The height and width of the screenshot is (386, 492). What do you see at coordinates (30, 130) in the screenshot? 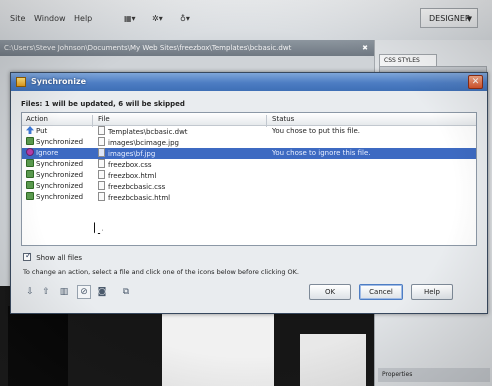
I see `put-arrow-icon` at bounding box center [30, 130].